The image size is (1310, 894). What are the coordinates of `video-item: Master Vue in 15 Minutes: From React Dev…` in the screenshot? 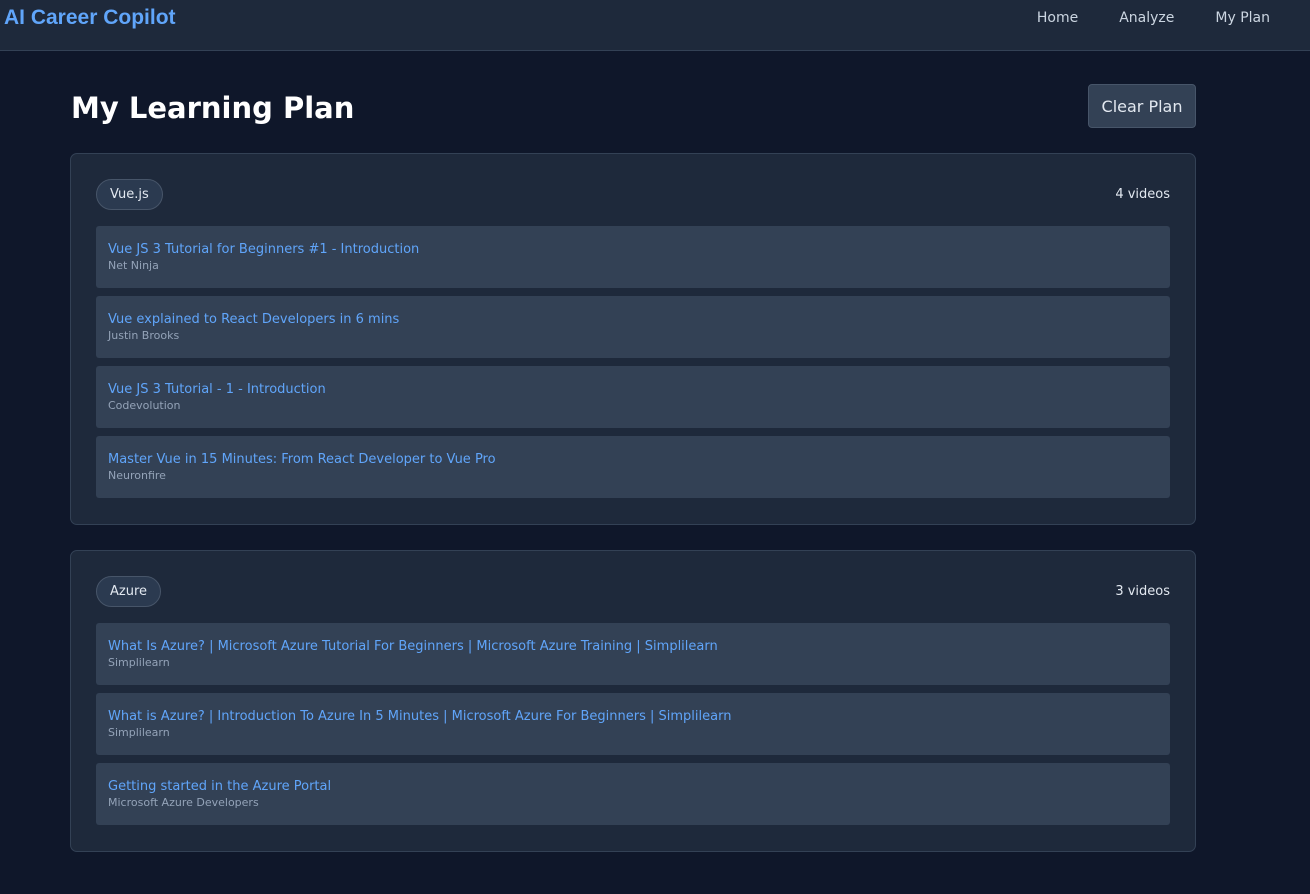 It's located at (633, 467).